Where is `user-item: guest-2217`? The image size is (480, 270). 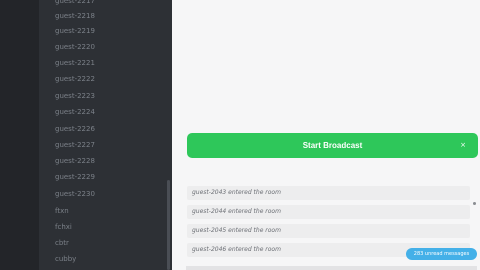
user-item: guest-2217 is located at coordinates (75, 3).